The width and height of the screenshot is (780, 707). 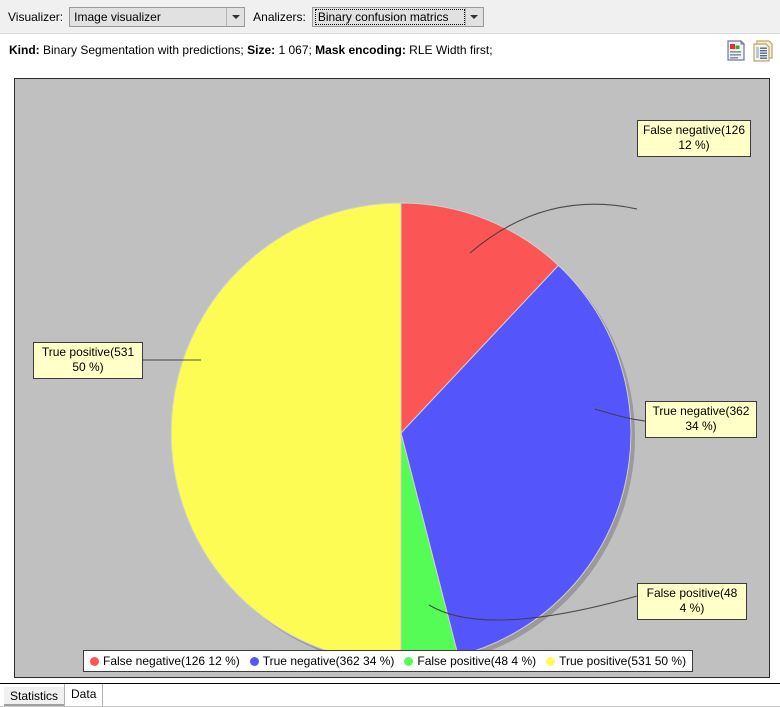 I want to click on callout-false-positive: False positive(48 4 %), so click(x=692, y=601).